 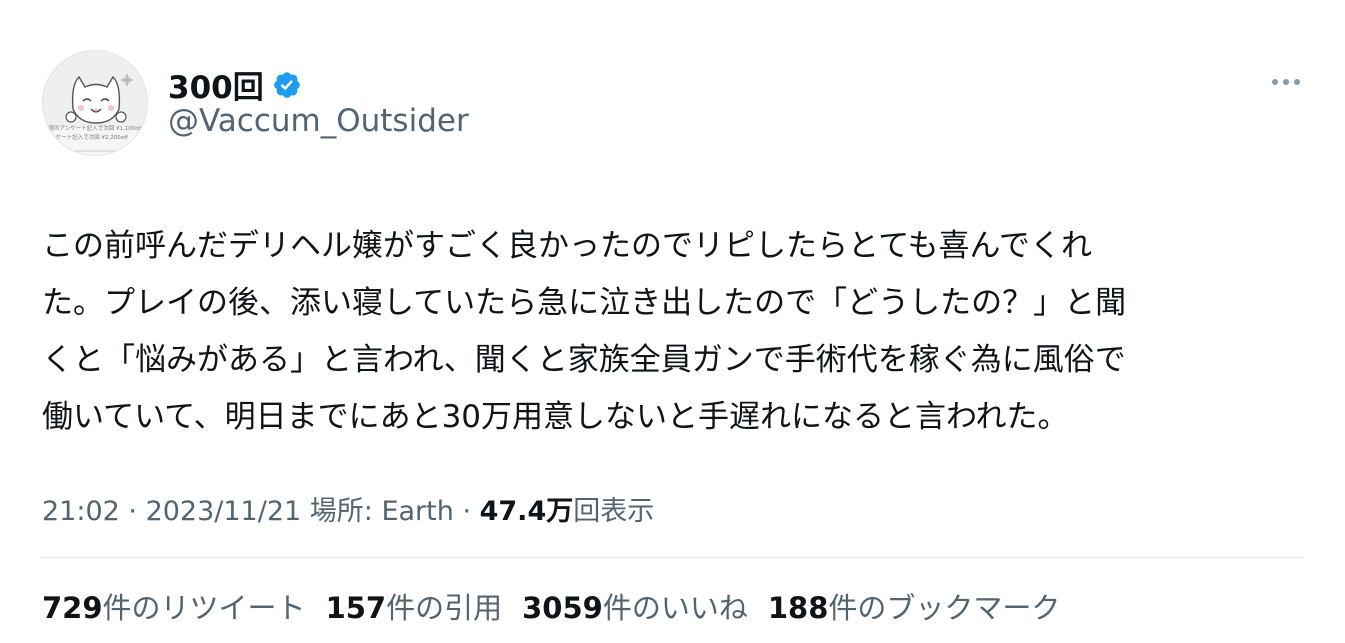 I want to click on display-name: 300回, so click(x=216, y=84).